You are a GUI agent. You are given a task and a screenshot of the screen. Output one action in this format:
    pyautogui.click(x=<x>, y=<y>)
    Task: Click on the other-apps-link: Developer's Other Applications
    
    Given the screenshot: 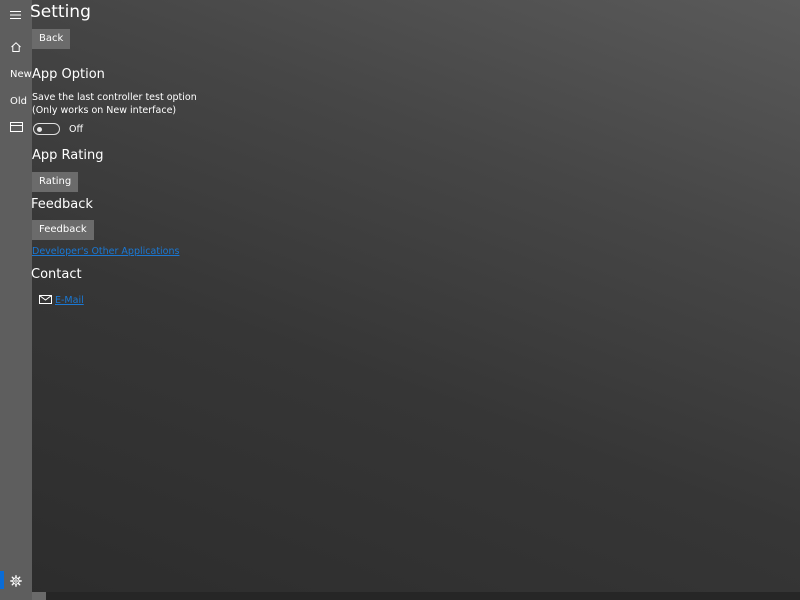 What is the action you would take?
    pyautogui.click(x=105, y=252)
    